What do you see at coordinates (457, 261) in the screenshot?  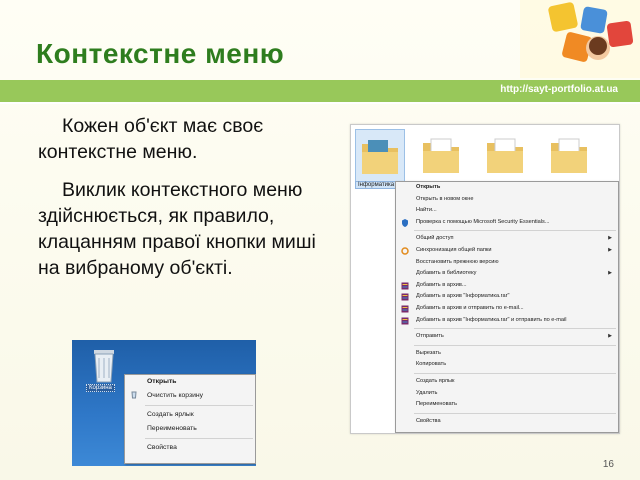 I see `menu-item-label: Восстановить прежнюю версию` at bounding box center [457, 261].